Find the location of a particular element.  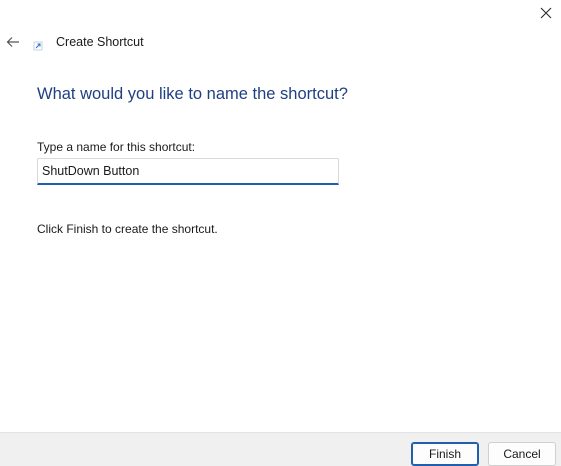

cancel-button: Cancel is located at coordinates (522, 454).